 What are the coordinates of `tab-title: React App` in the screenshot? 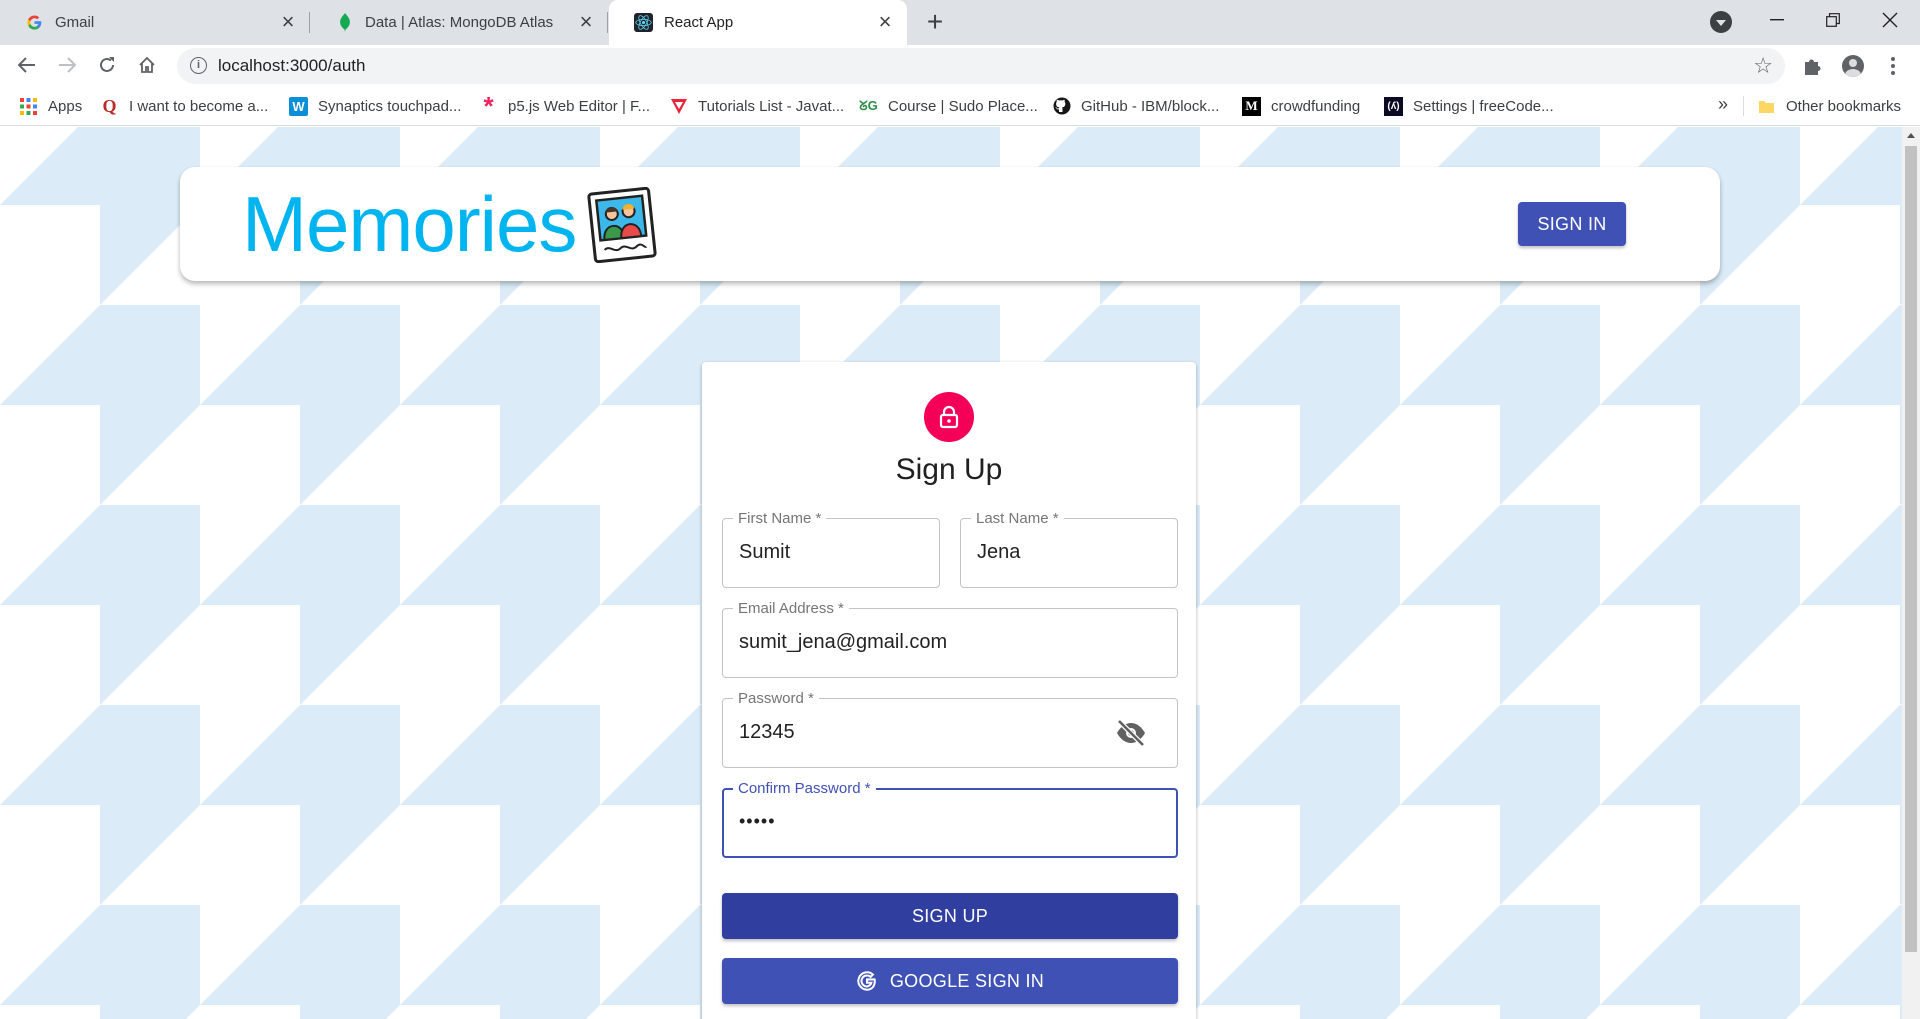 It's located at (699, 22).